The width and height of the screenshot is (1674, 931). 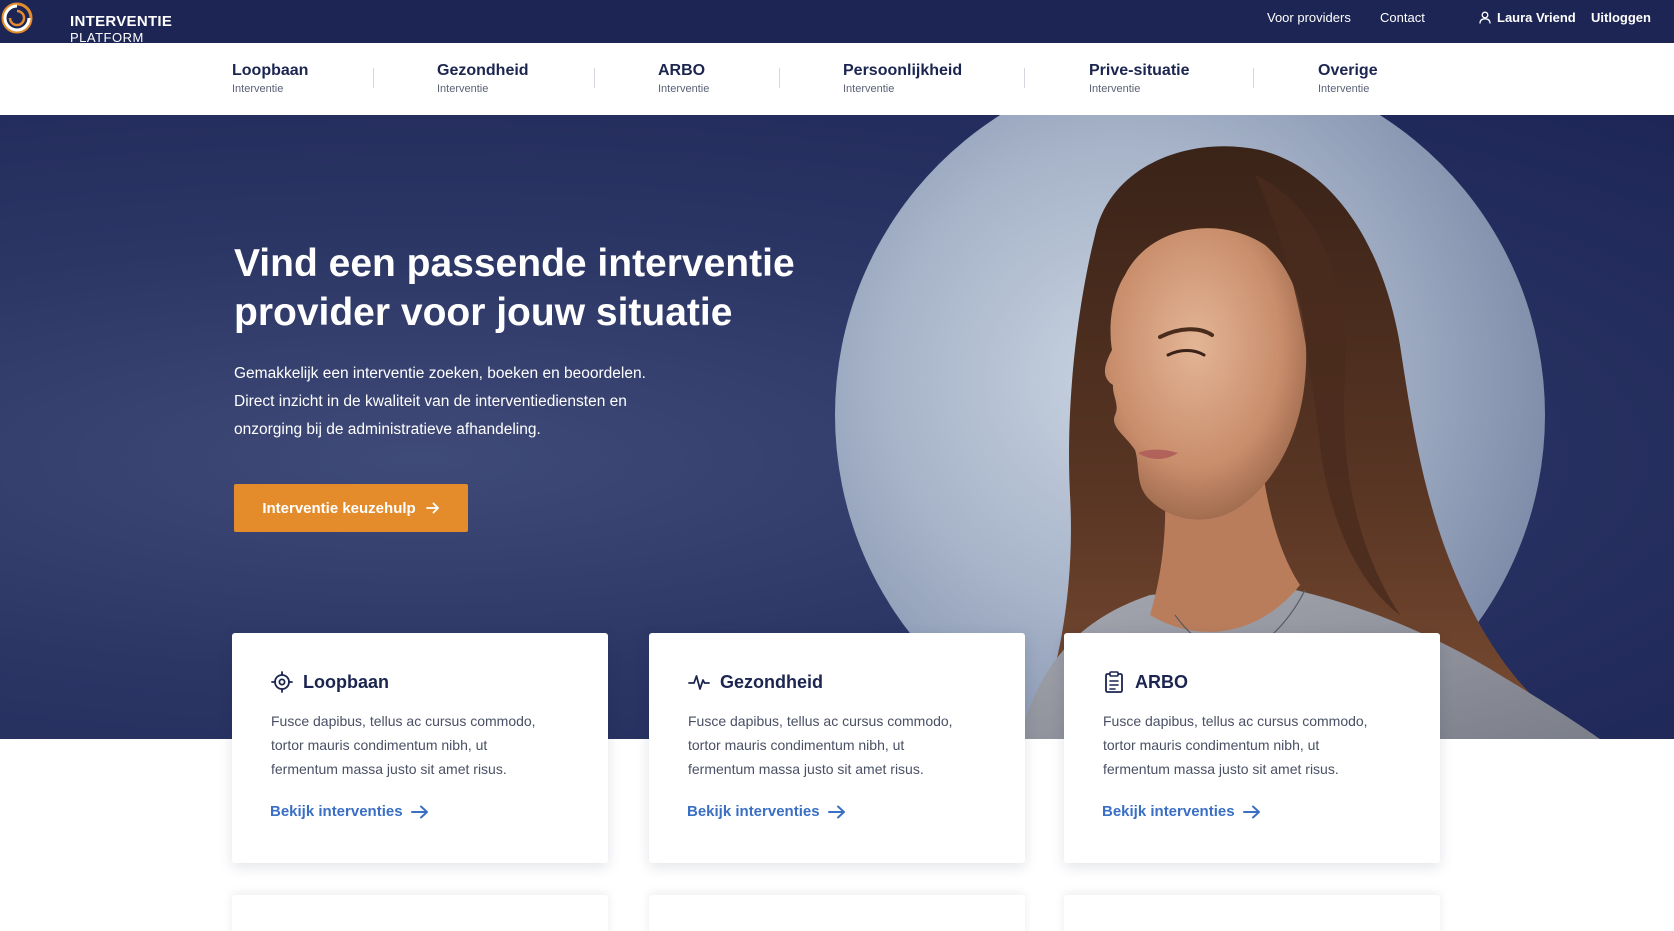 What do you see at coordinates (346, 681) in the screenshot?
I see `card-title: Loopbaan` at bounding box center [346, 681].